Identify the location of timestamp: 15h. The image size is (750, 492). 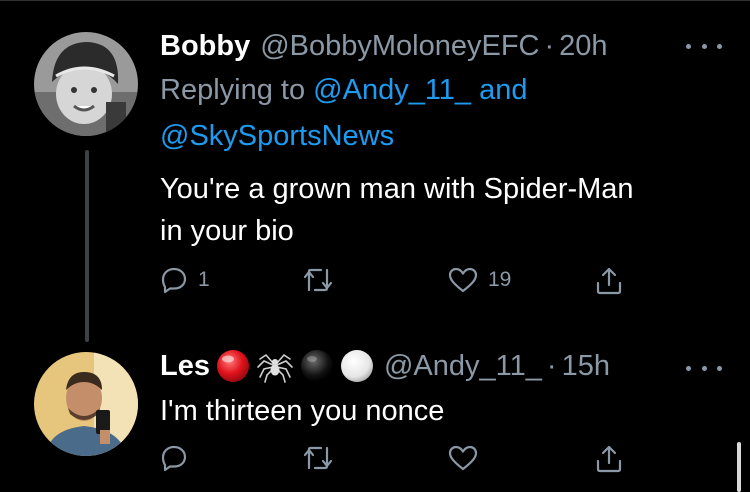
(586, 366).